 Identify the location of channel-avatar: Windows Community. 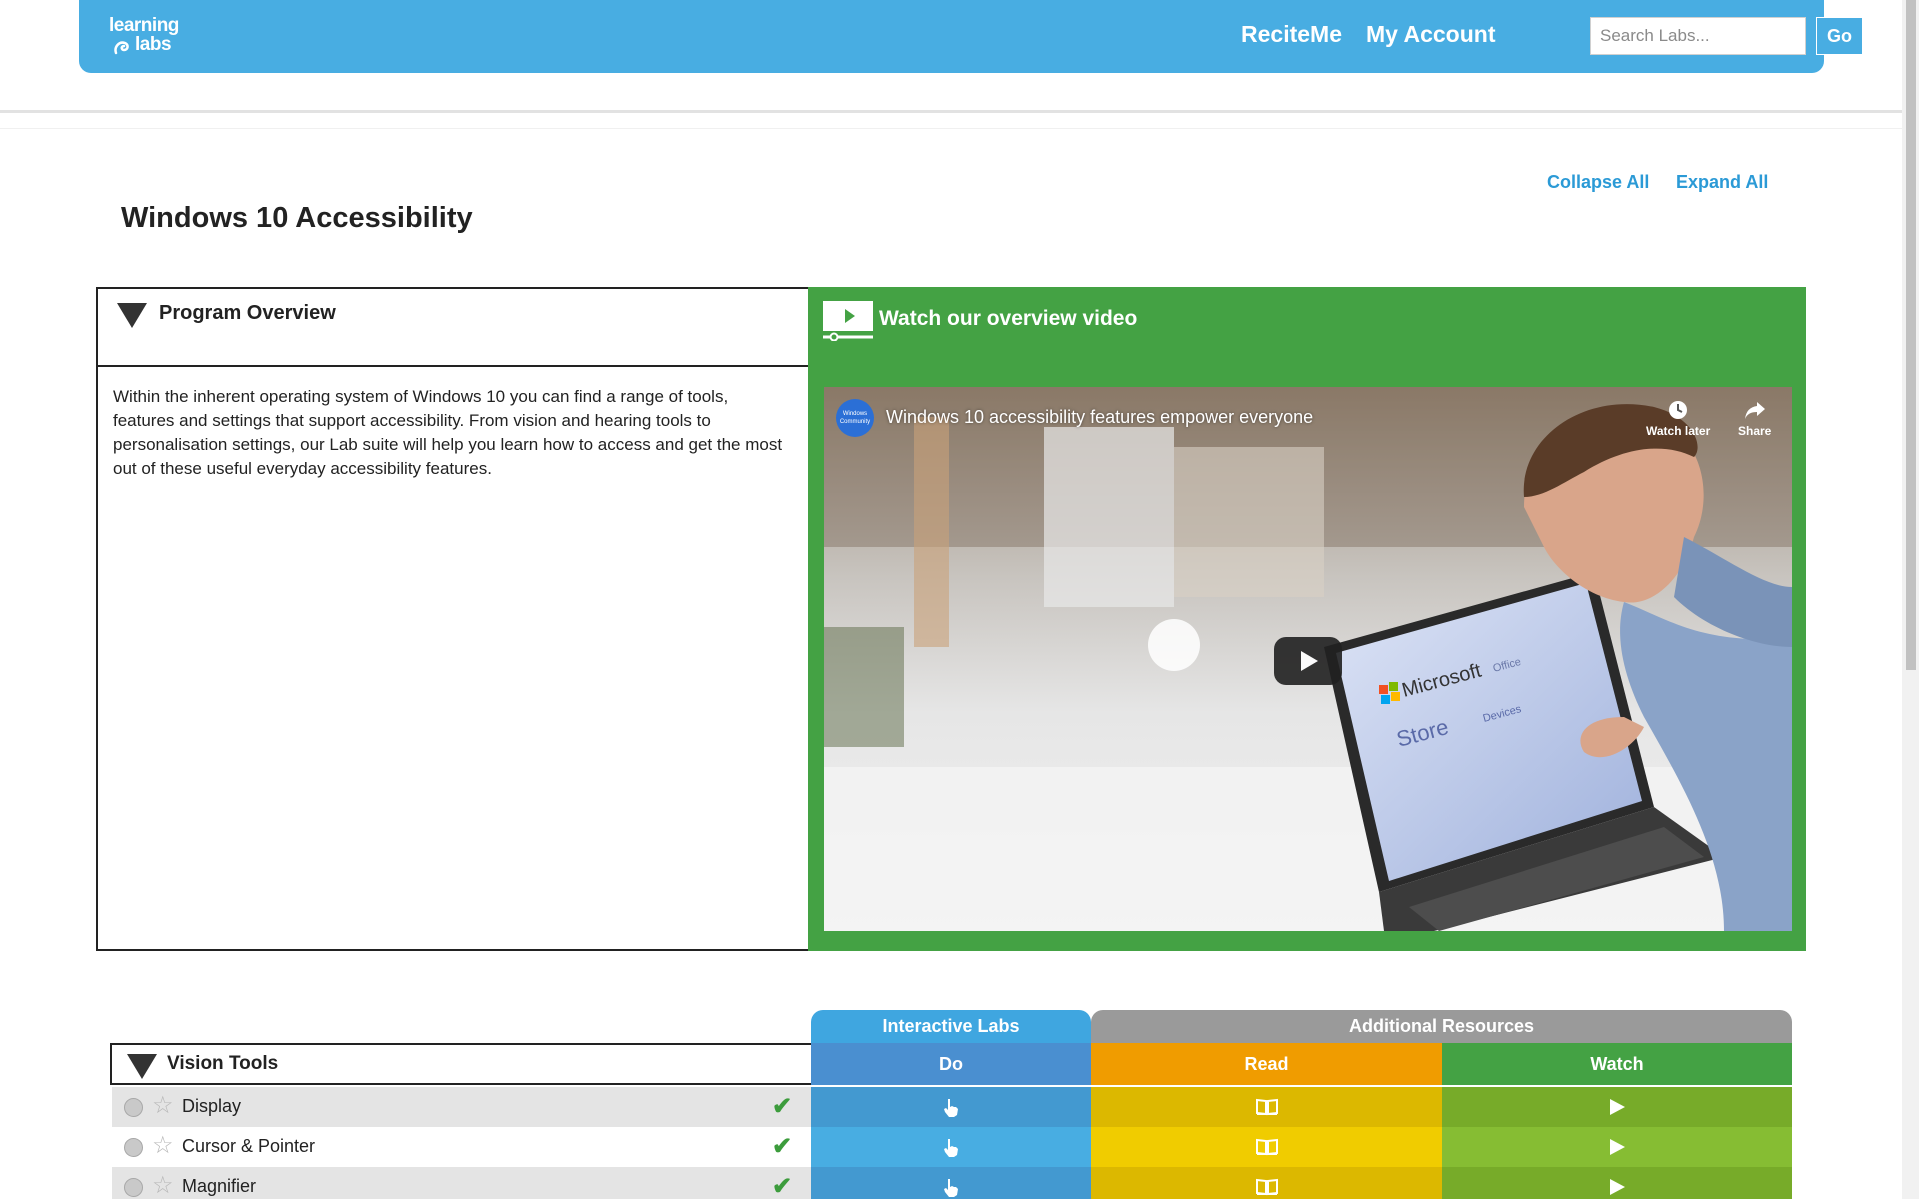
(855, 418).